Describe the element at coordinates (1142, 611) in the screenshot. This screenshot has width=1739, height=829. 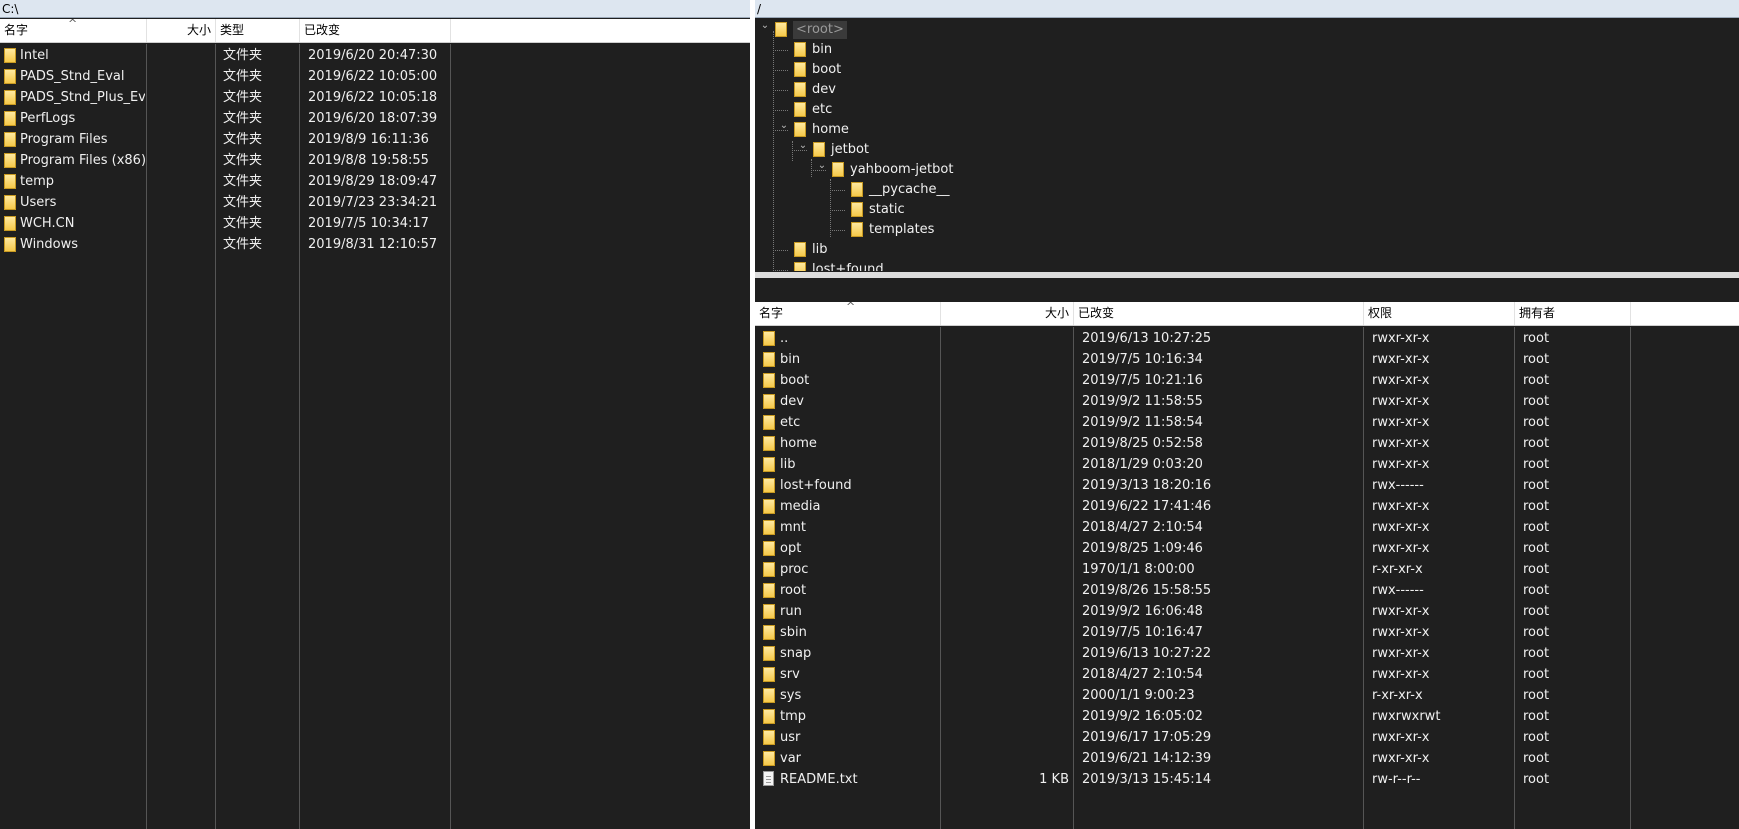
I see `row-modified: 2019/9/2 16:06:48` at that location.